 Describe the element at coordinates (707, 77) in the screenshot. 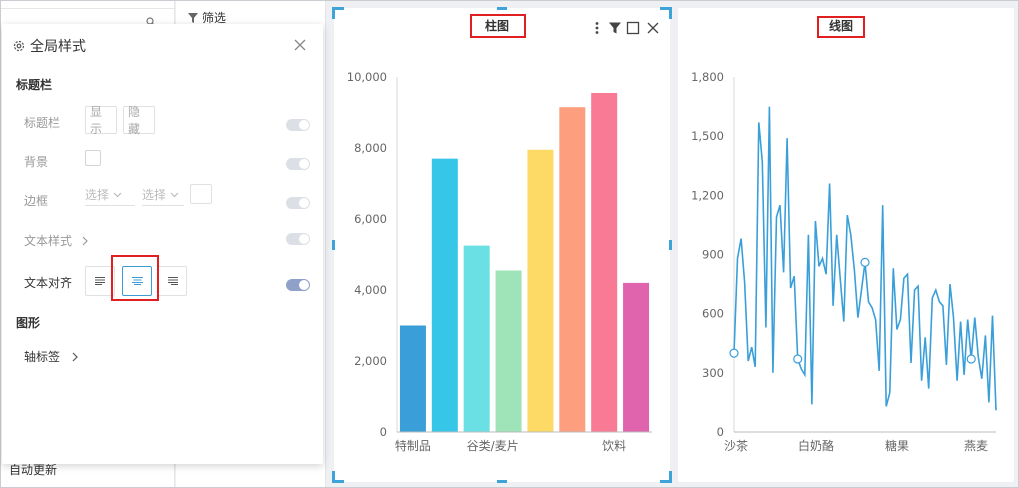

I see `y-tick-label: 1,800` at that location.